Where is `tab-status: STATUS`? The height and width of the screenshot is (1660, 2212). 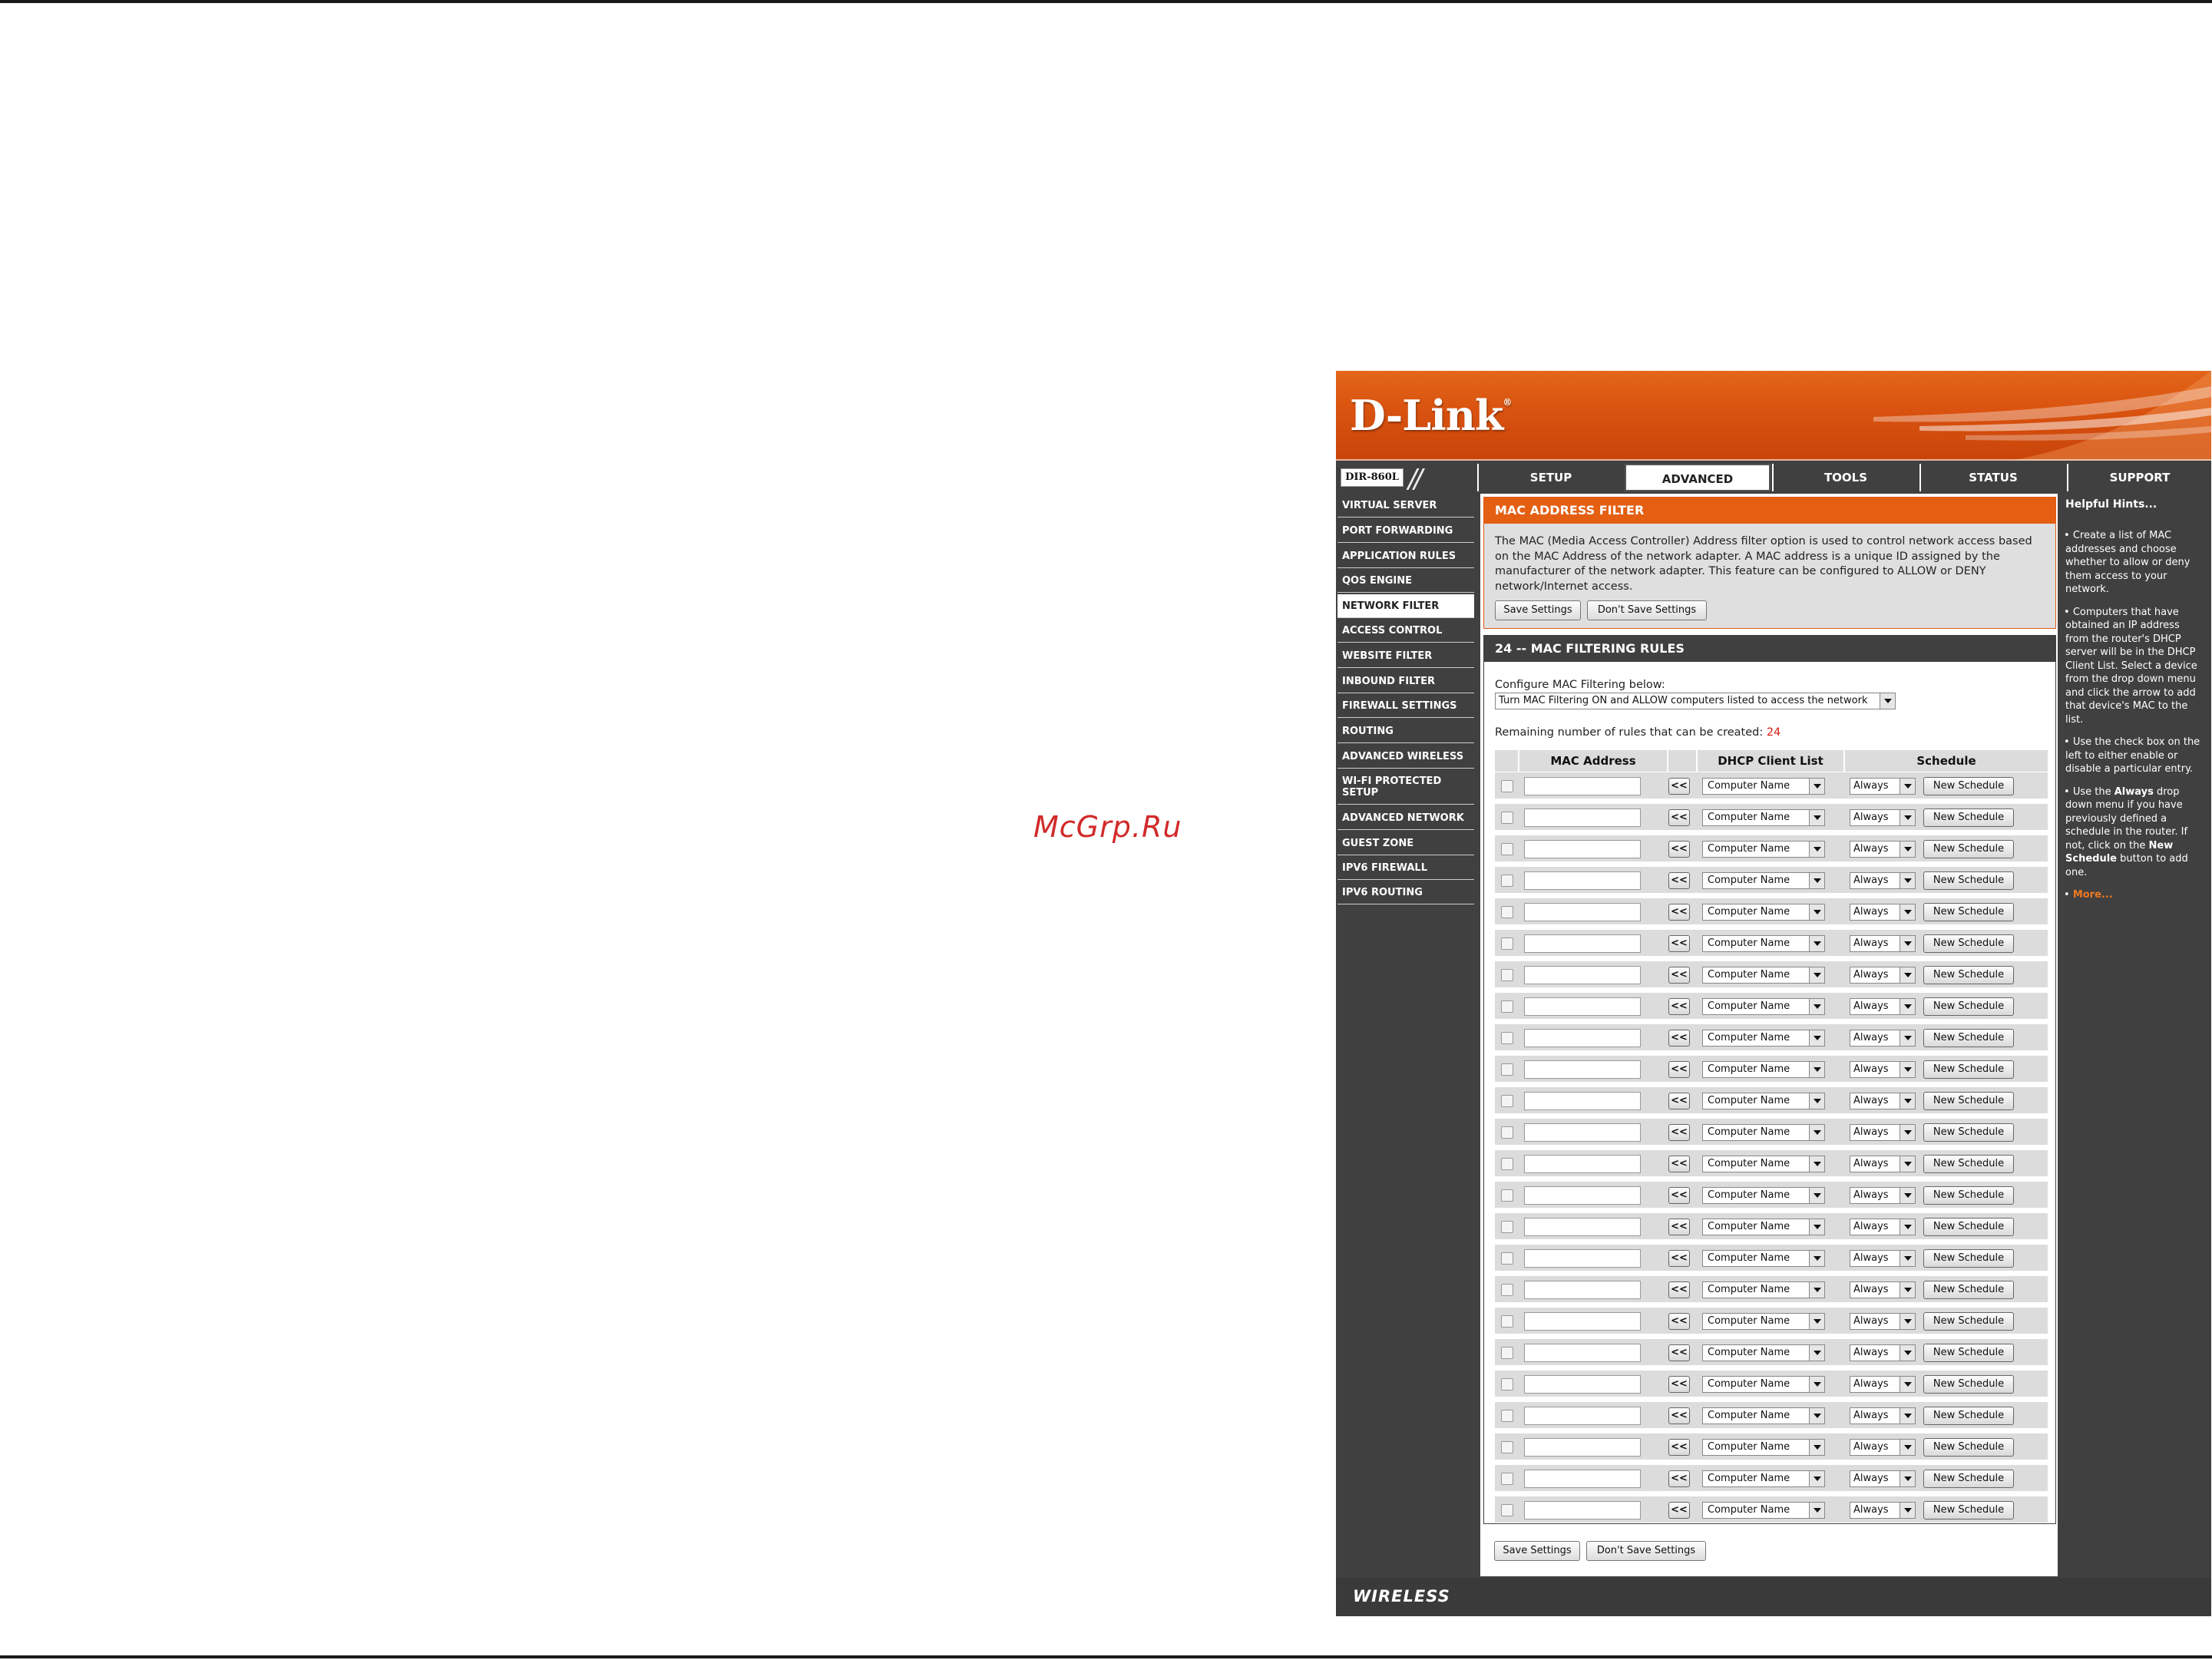
tab-status: STATUS is located at coordinates (1992, 477).